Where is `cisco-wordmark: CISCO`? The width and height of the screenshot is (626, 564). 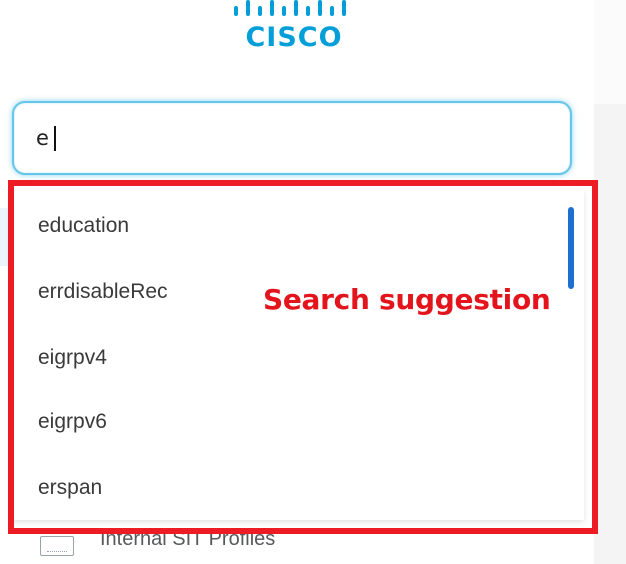 cisco-wordmark: CISCO is located at coordinates (294, 37).